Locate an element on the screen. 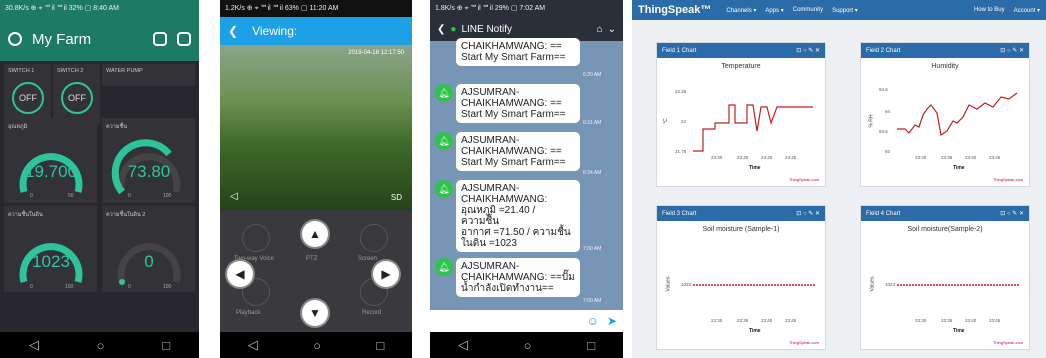 The width and height of the screenshot is (1046, 358). home-icon: ⌂ is located at coordinates (600, 29).